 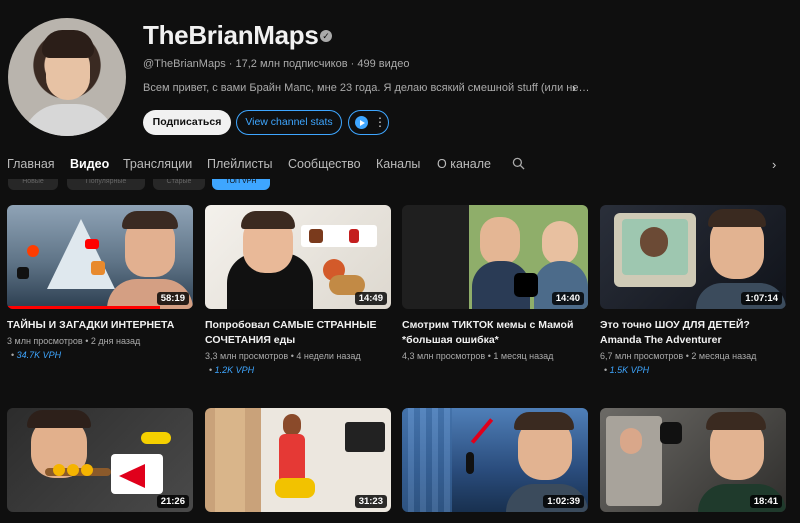 I want to click on vph-badge: 34.7K VPH, so click(x=100, y=355).